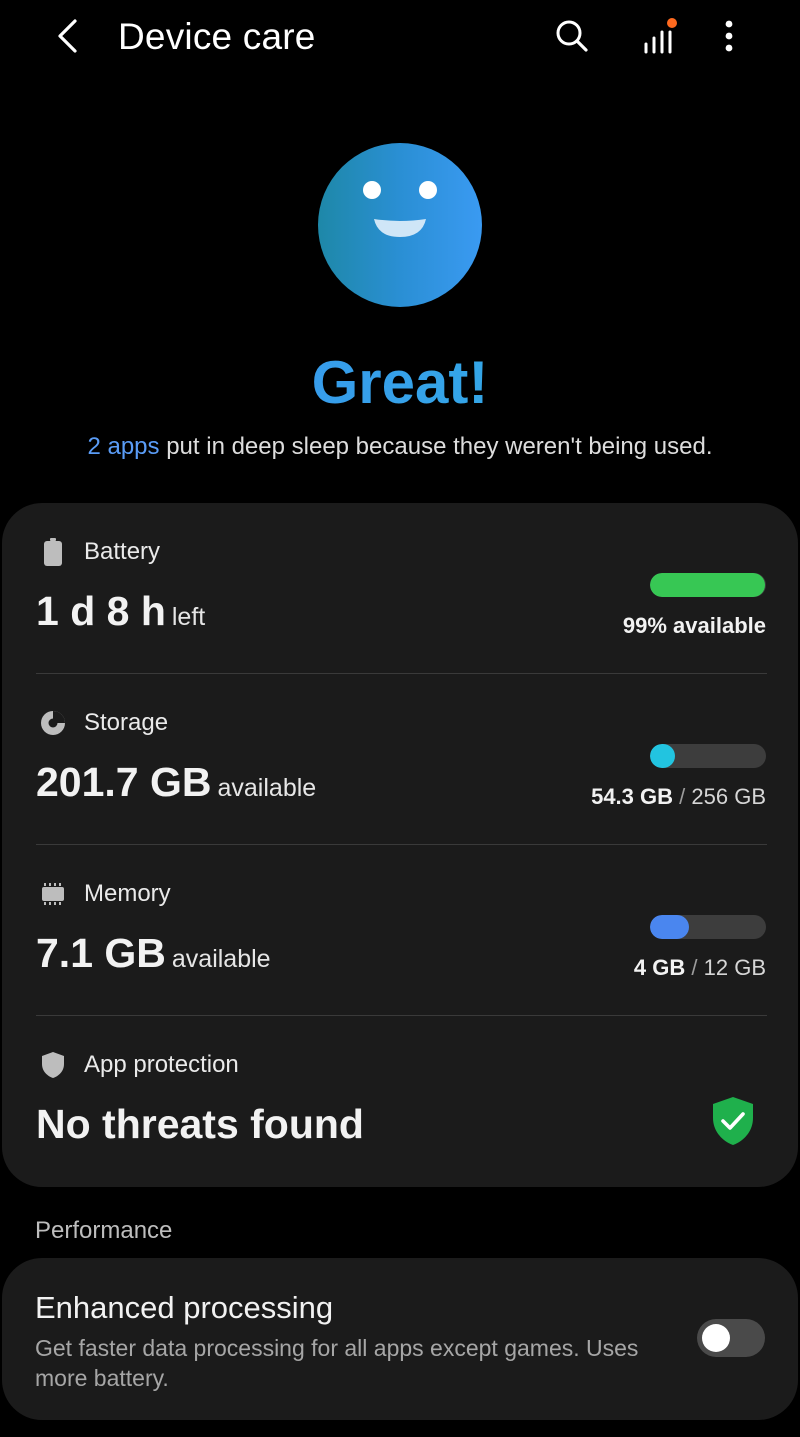 The image size is (800, 1437). Describe the element at coordinates (632, 796) in the screenshot. I see `storage-used: 54.3 GB` at that location.